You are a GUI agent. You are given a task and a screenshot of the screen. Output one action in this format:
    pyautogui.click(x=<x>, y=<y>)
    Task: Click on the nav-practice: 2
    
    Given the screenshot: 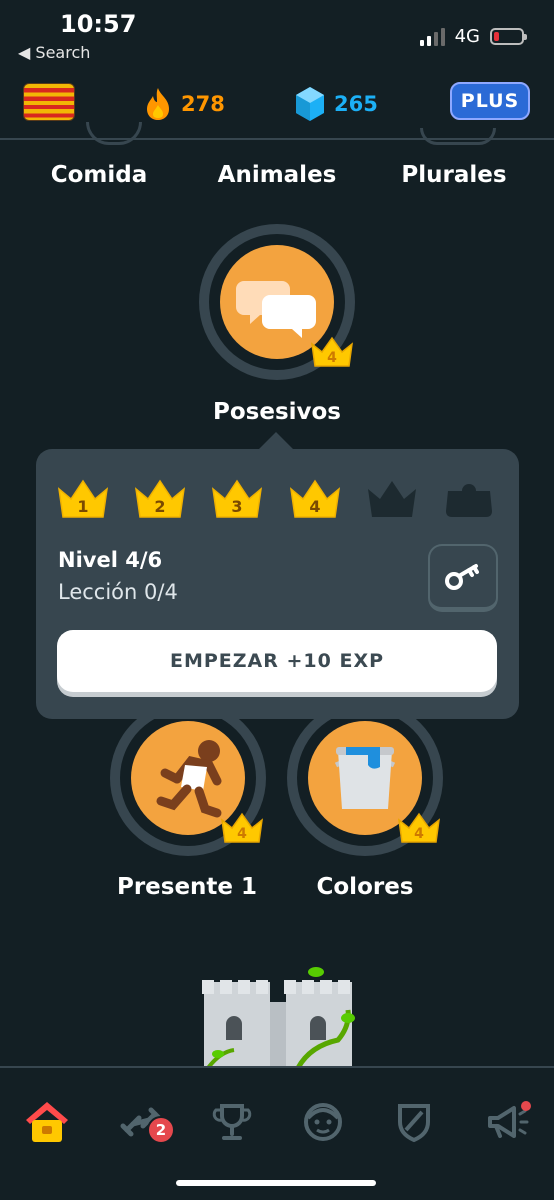 What is the action you would take?
    pyautogui.click(x=144, y=1122)
    